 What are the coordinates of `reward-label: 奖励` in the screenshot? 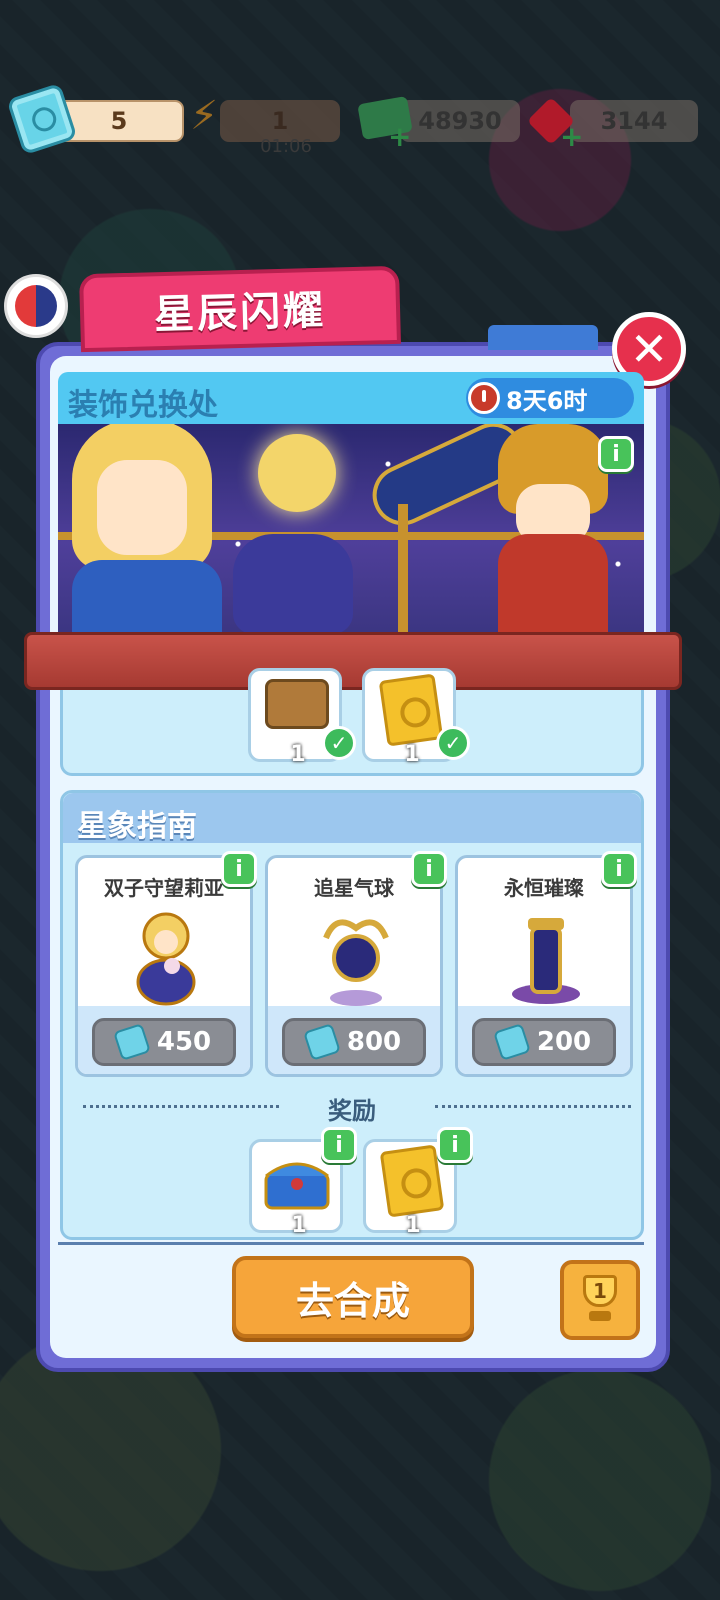 It's located at (352, 1111).